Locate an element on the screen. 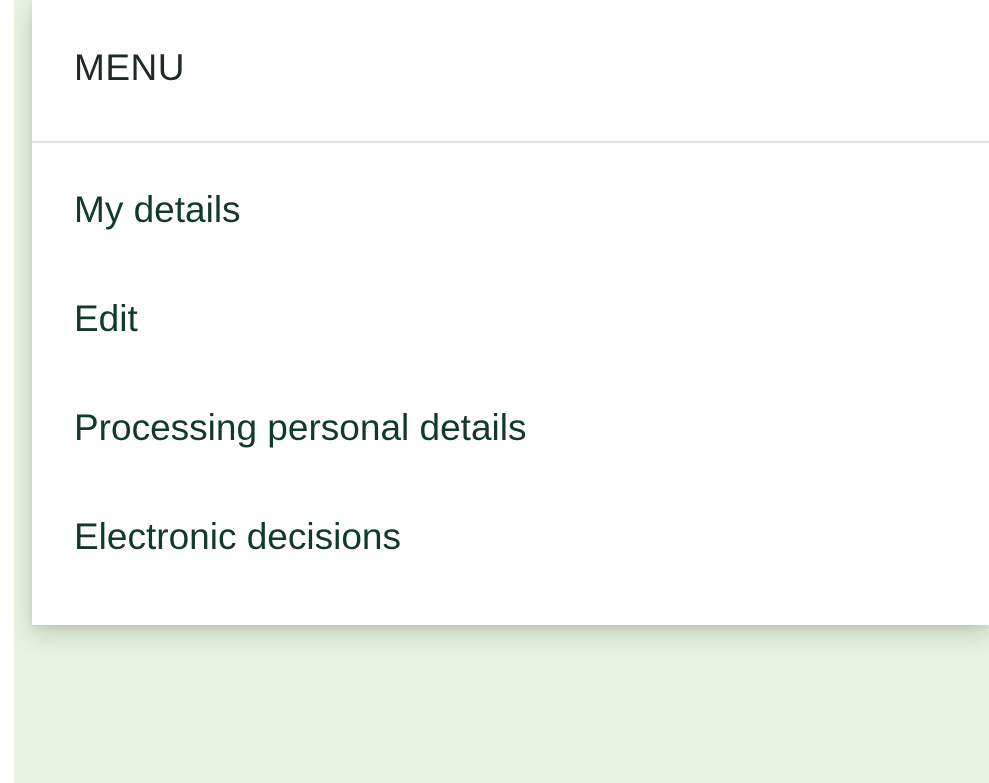 This screenshot has width=989, height=783. menu-item-edit: Edit is located at coordinates (510, 331).